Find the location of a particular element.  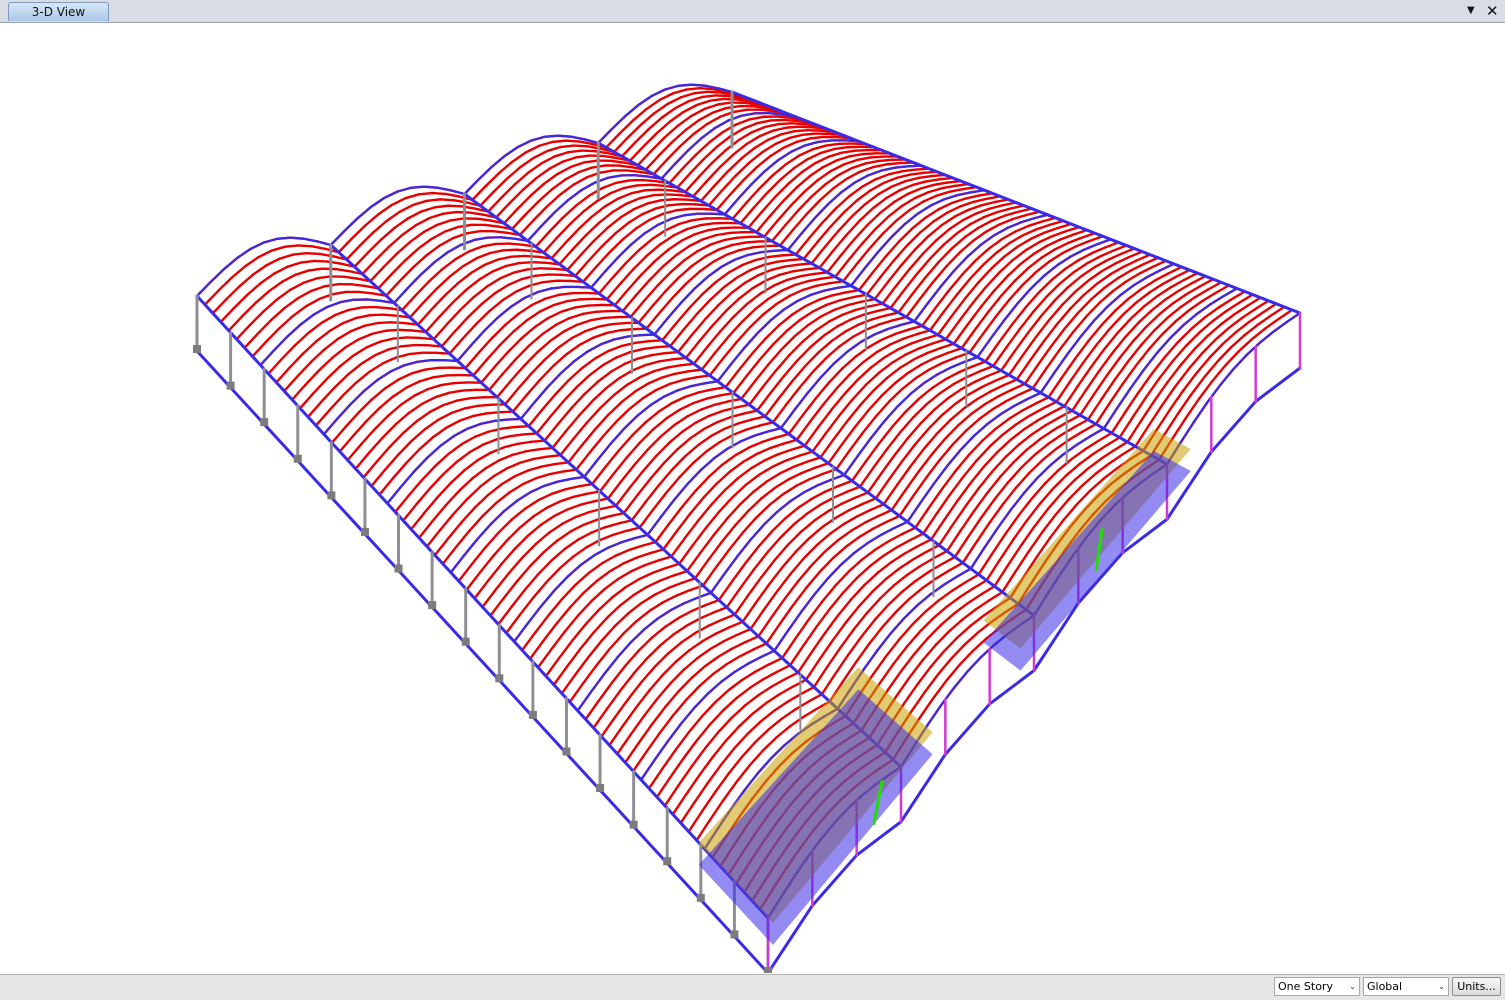

story-select: One Story ⌄ is located at coordinates (1317, 986).